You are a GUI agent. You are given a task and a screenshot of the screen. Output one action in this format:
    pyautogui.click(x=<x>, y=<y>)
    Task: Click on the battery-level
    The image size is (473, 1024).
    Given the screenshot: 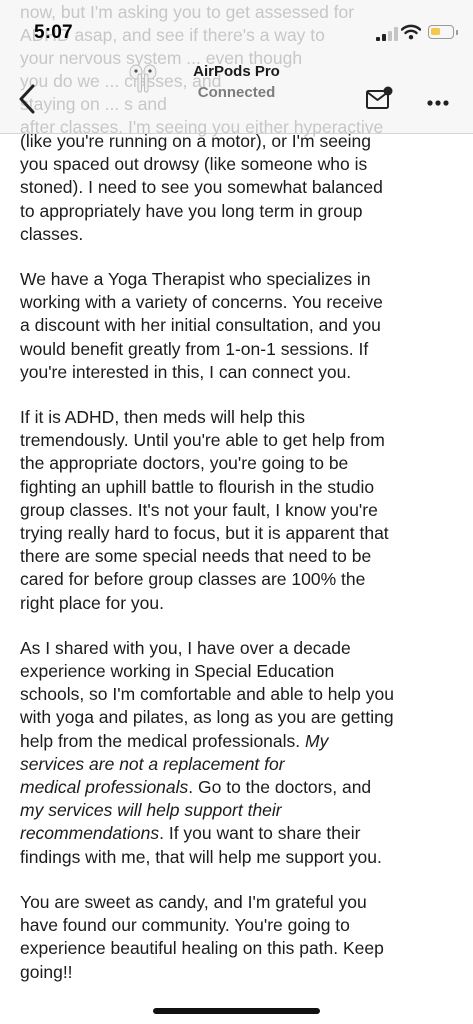 What is the action you would take?
    pyautogui.click(x=435, y=31)
    